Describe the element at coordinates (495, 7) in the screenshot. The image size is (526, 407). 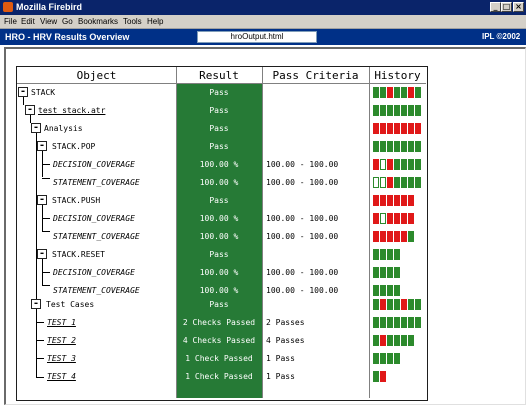
I see `minimize-button: _` at that location.